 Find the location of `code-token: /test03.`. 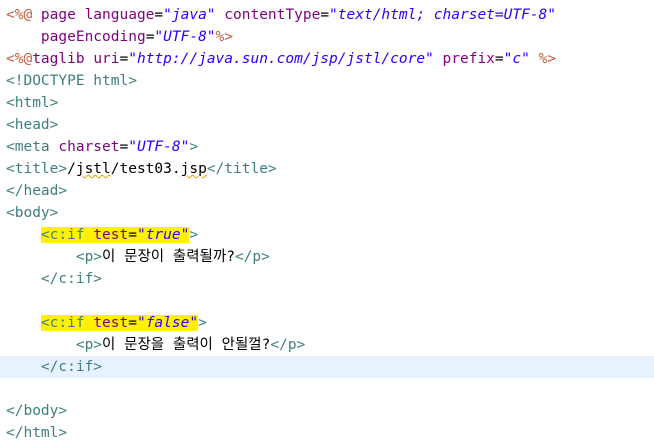

code-token: /test03. is located at coordinates (145, 169).